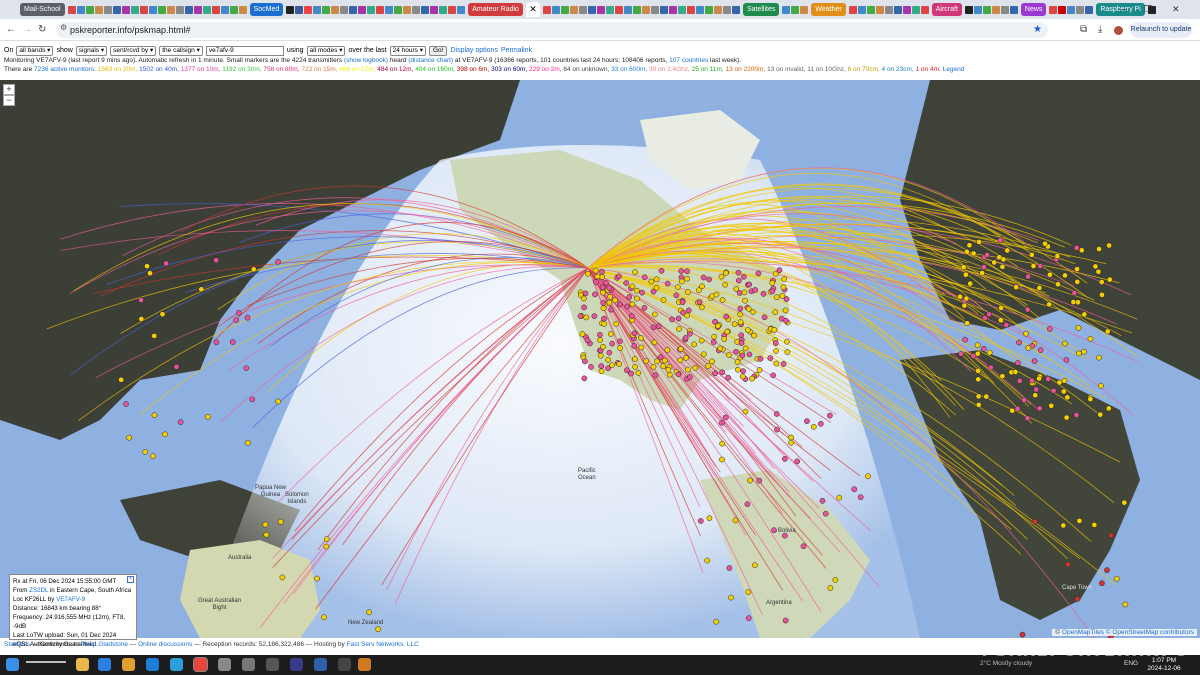  I want to click on chrome-icon, so click(200, 664).